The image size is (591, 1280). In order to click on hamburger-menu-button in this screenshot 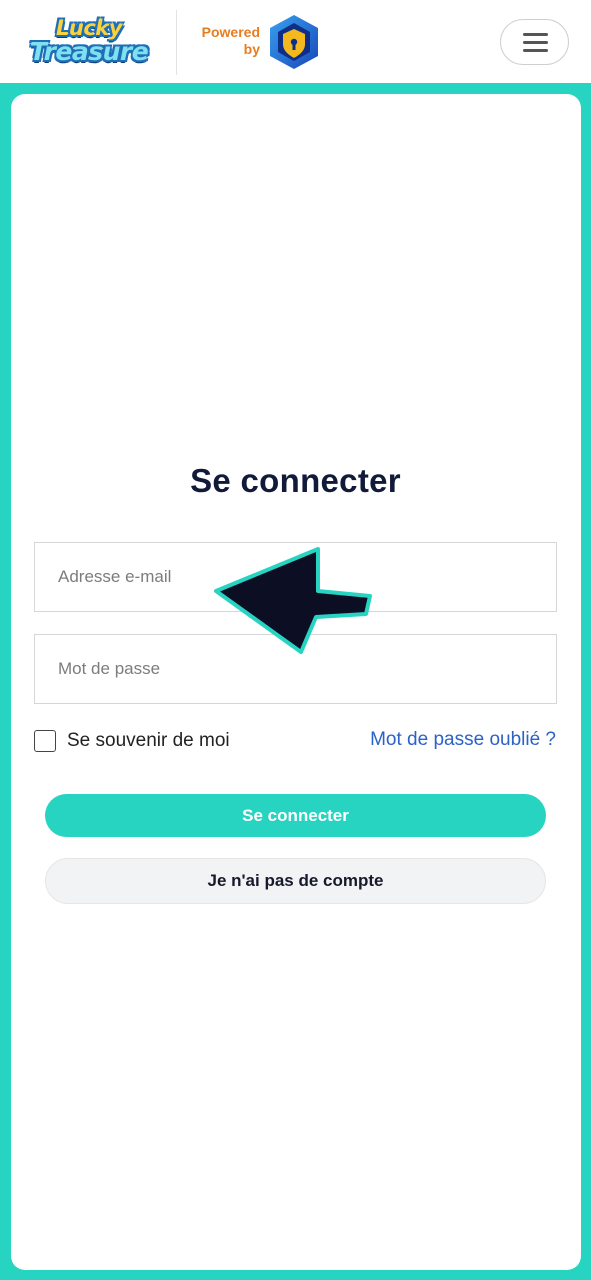, I will do `click(534, 42)`.